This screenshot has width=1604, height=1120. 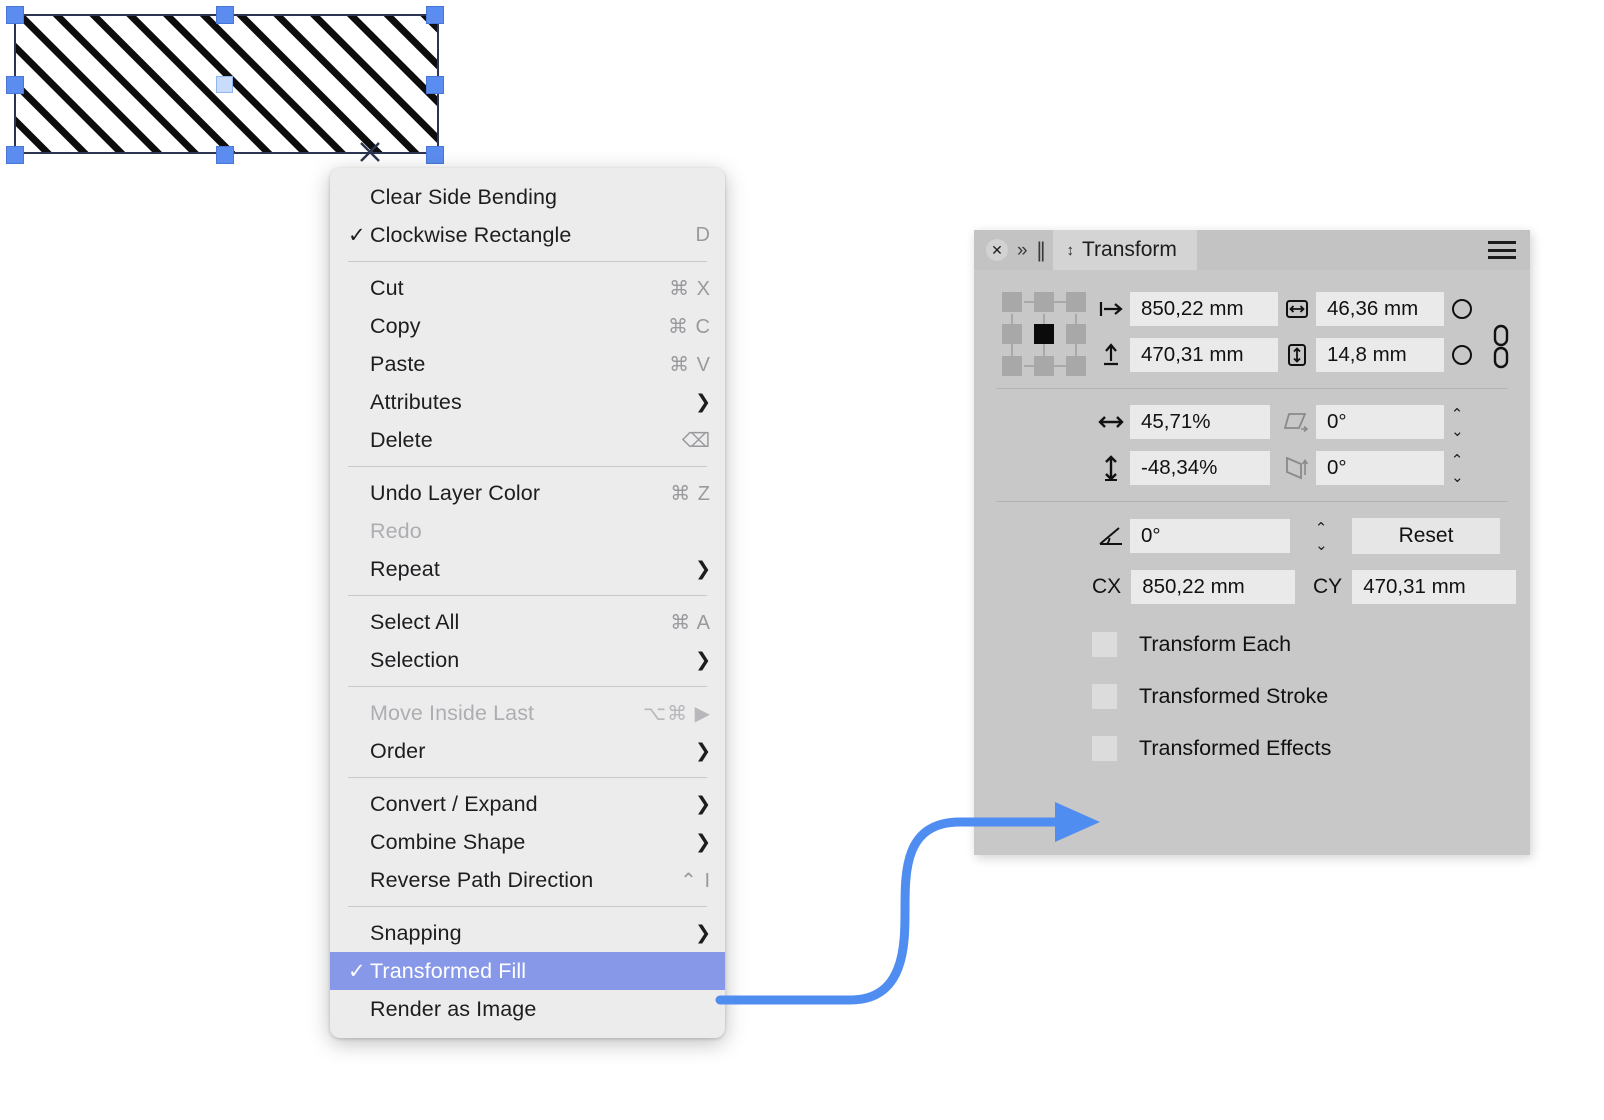 I want to click on anchor-point-selector, so click(x=1044, y=334).